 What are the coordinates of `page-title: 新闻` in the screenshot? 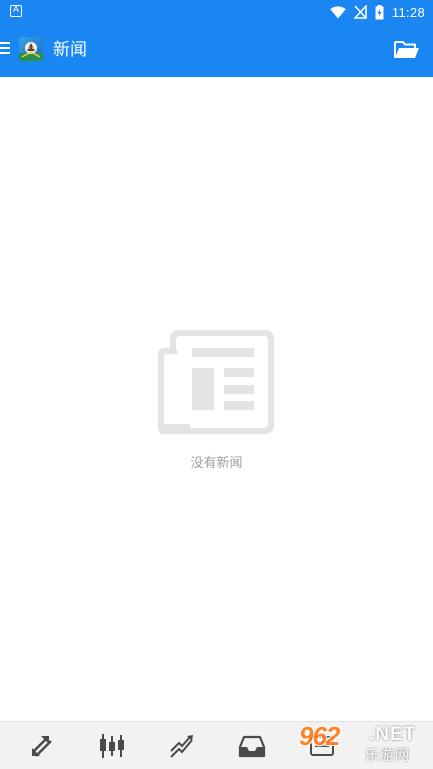 It's located at (70, 50).